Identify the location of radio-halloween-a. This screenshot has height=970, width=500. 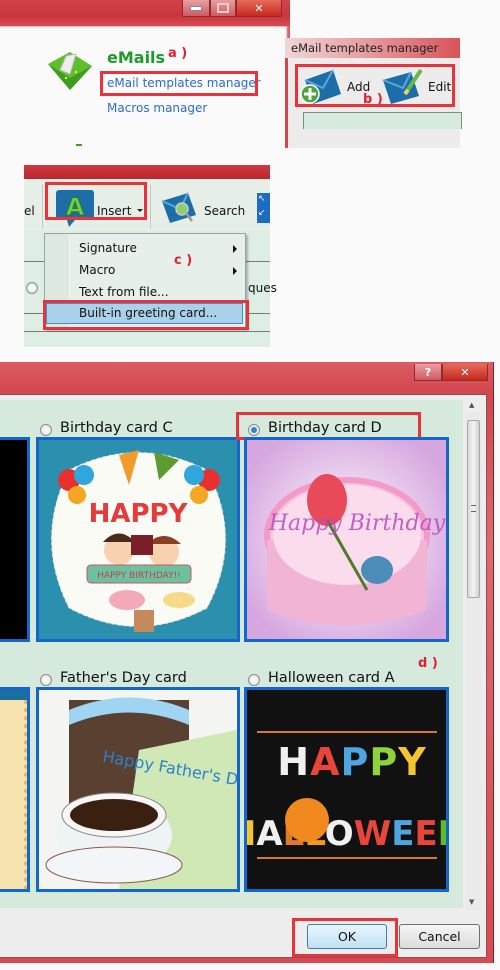
(254, 680).